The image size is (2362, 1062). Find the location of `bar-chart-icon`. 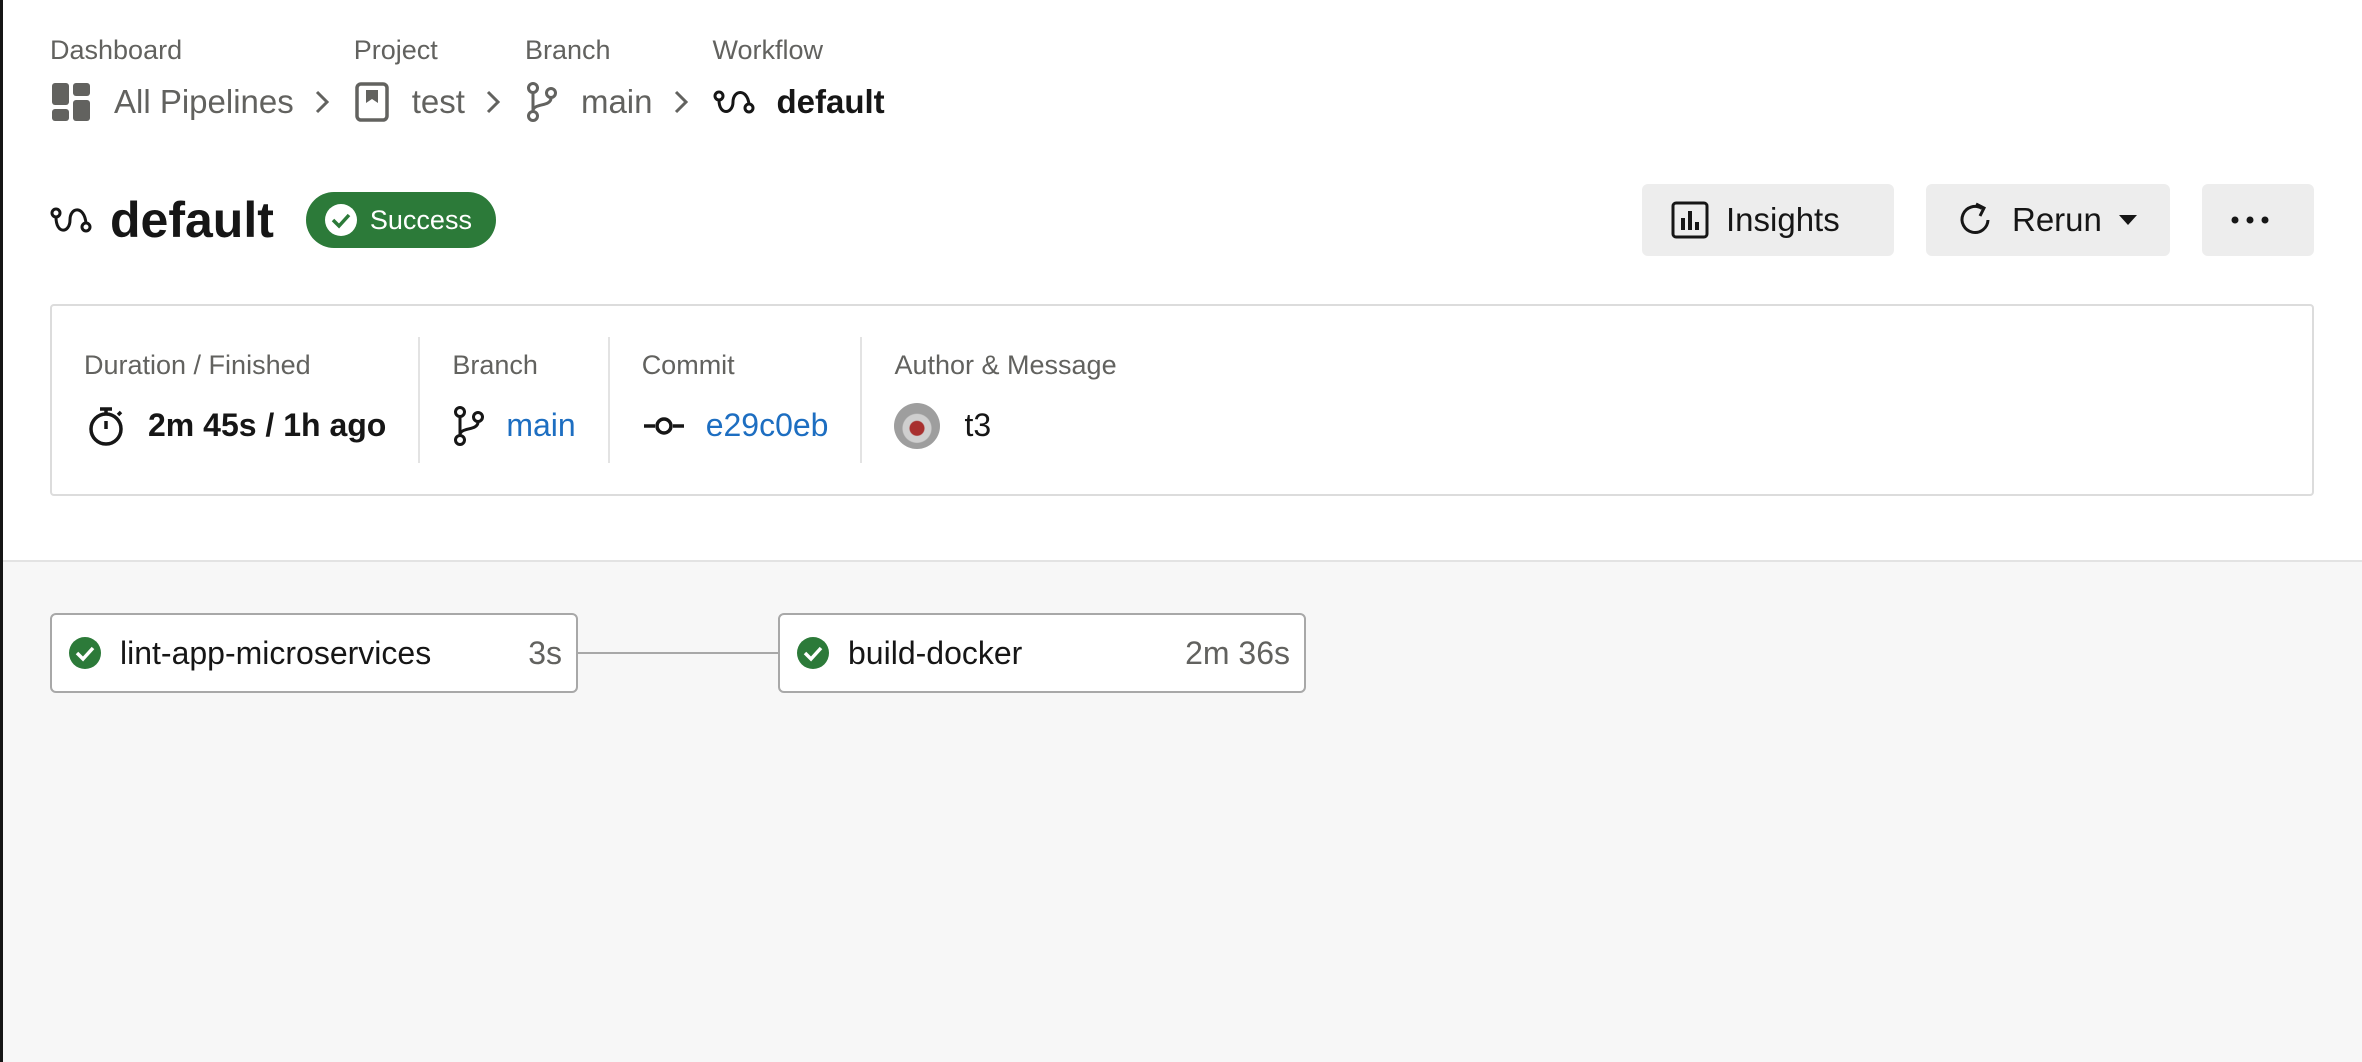

bar-chart-icon is located at coordinates (1690, 220).